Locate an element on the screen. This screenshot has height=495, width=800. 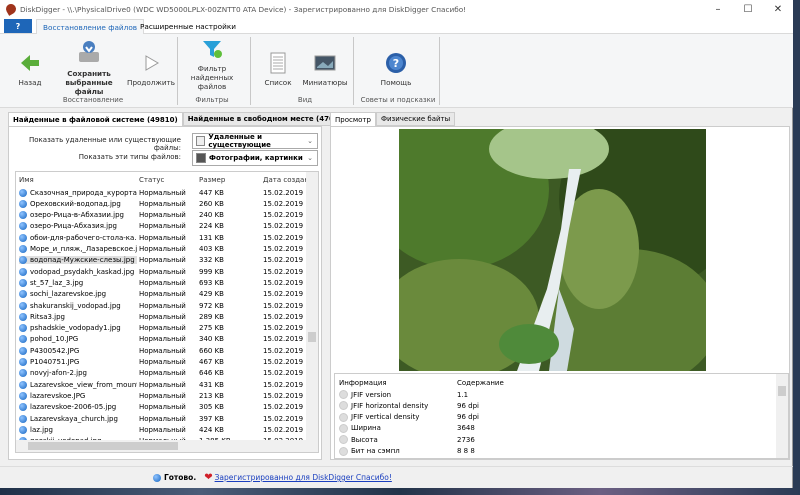
metadata-row: Ширина 3648 is located at coordinates (555, 428).